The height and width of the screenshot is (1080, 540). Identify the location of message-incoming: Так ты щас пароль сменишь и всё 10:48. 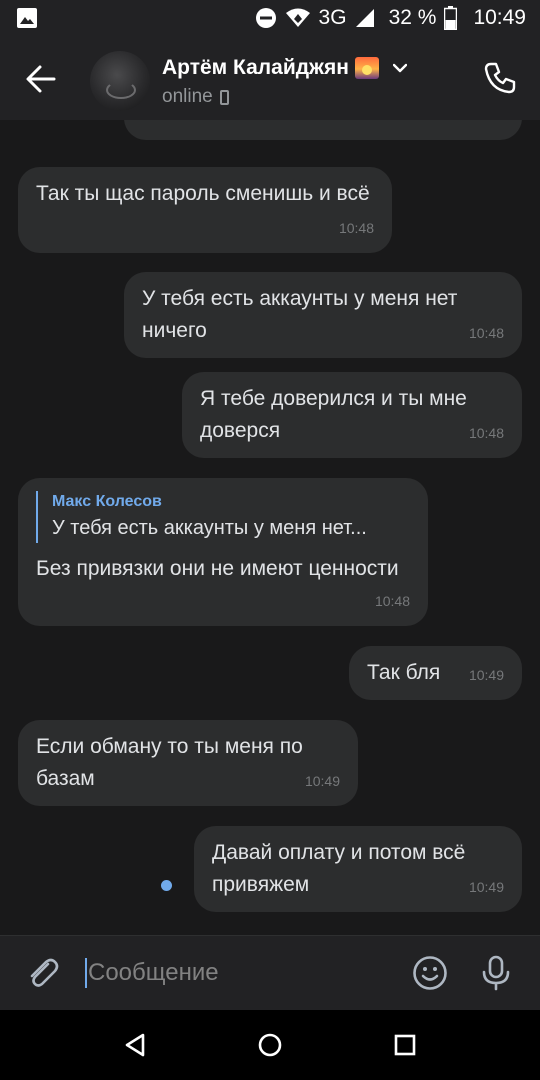
(205, 210).